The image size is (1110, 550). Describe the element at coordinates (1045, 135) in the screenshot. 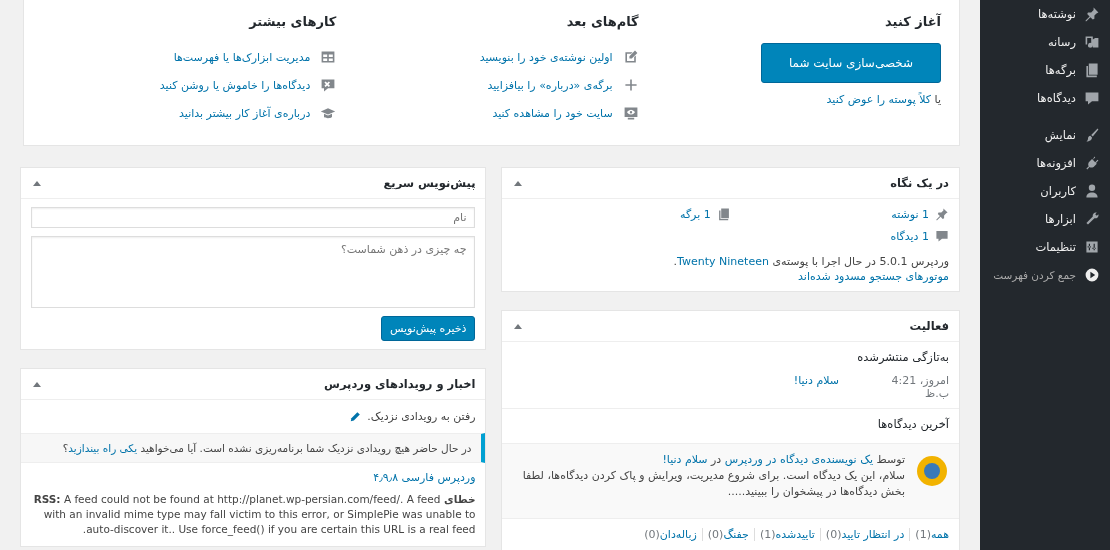

I see `sidebar-item: نمایش` at that location.